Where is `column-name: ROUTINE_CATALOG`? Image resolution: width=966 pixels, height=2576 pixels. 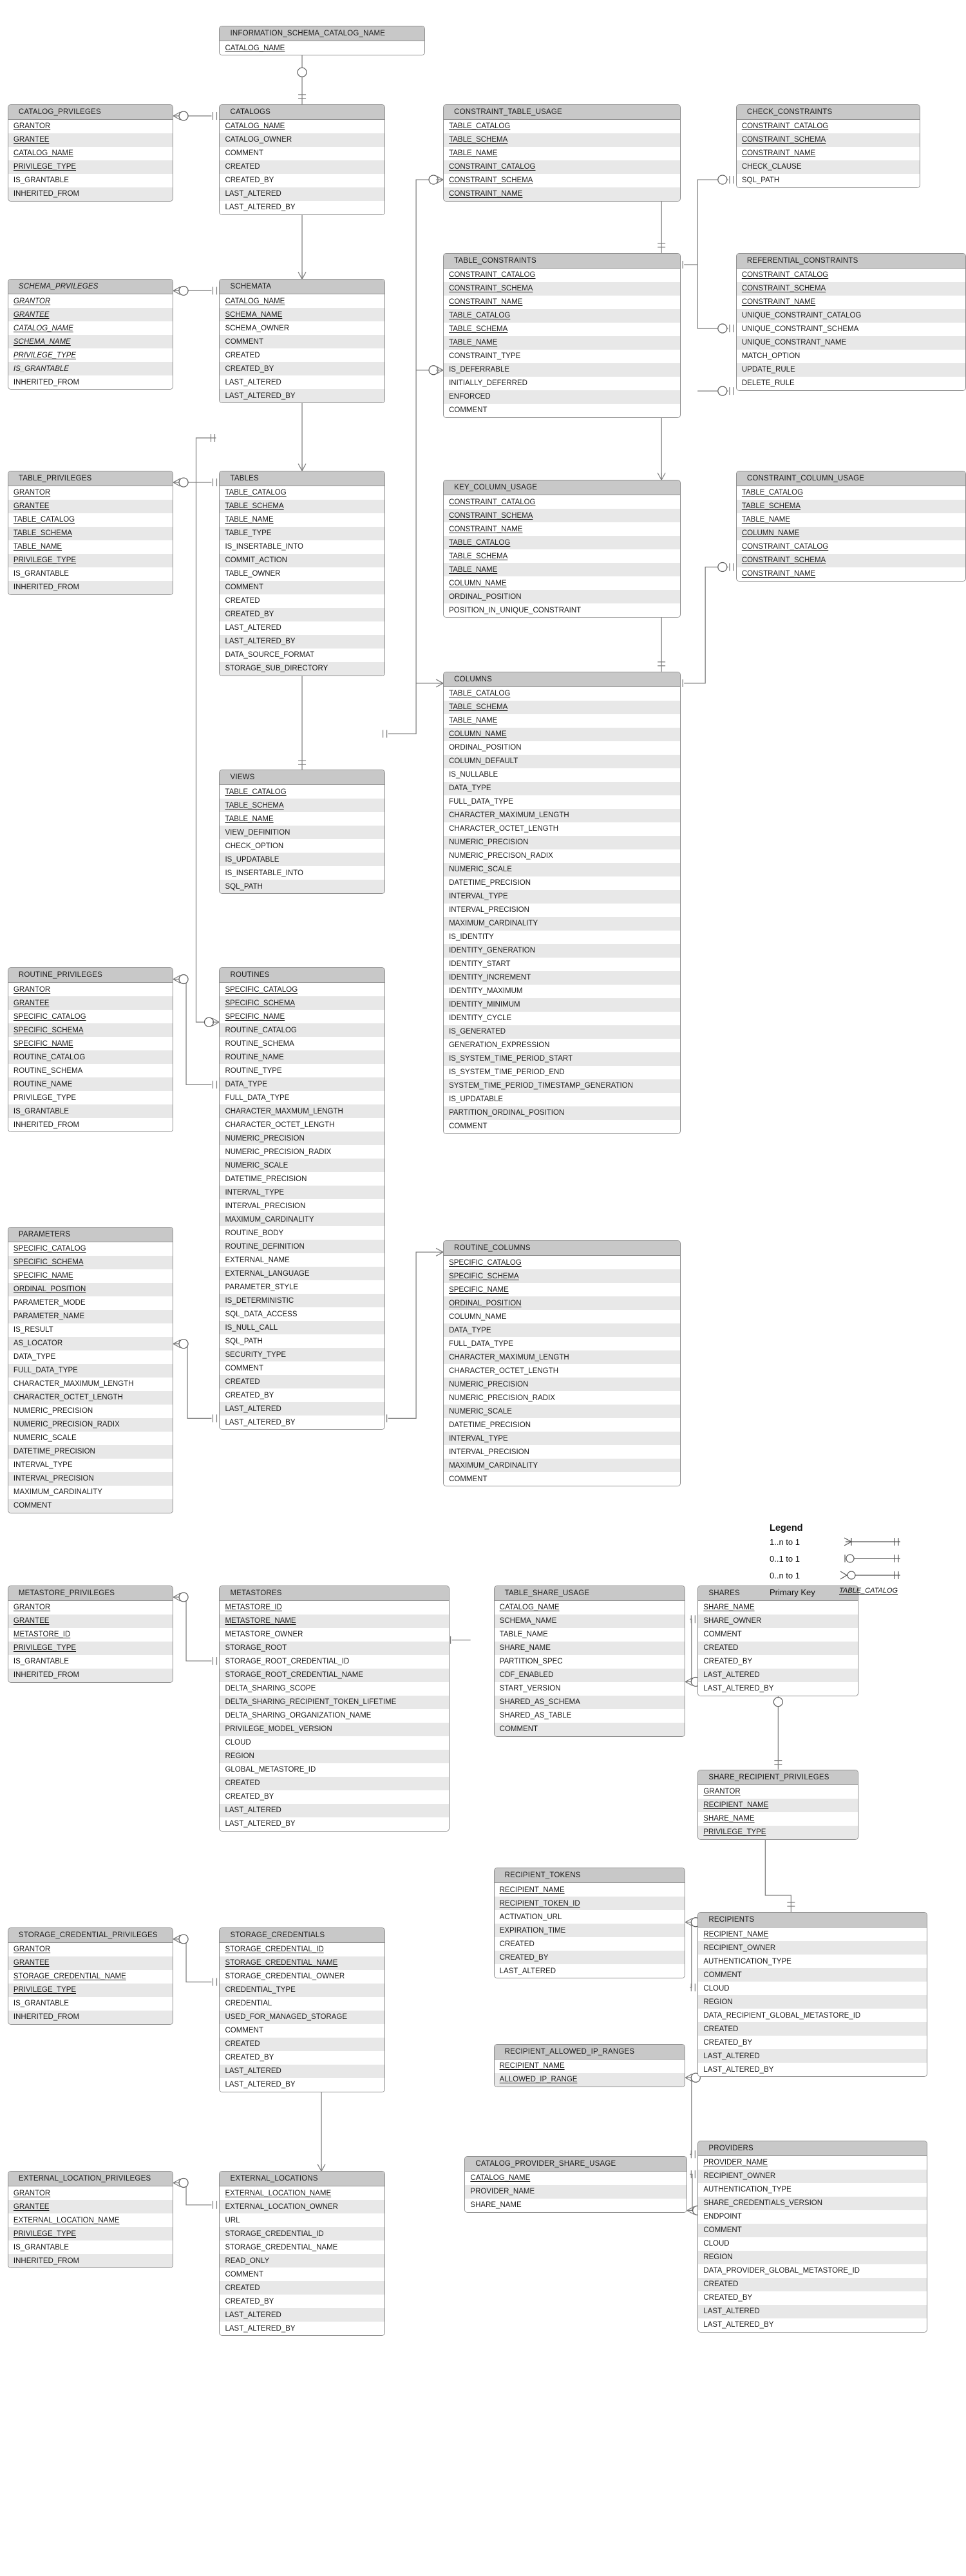
column-name: ROUTINE_CATALOG is located at coordinates (261, 1030).